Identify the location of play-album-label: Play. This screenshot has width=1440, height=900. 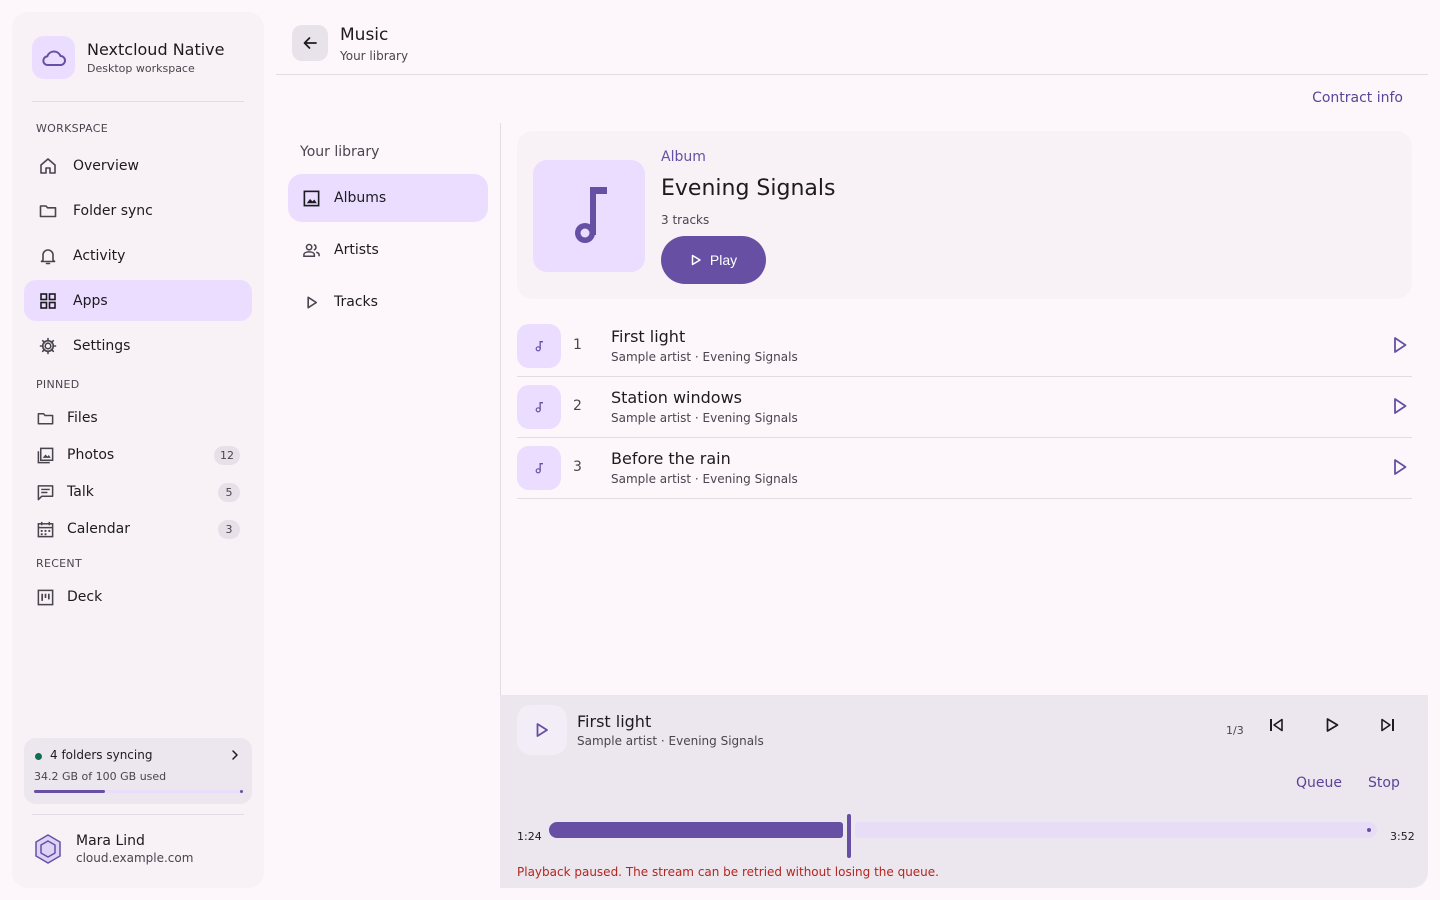
(723, 260).